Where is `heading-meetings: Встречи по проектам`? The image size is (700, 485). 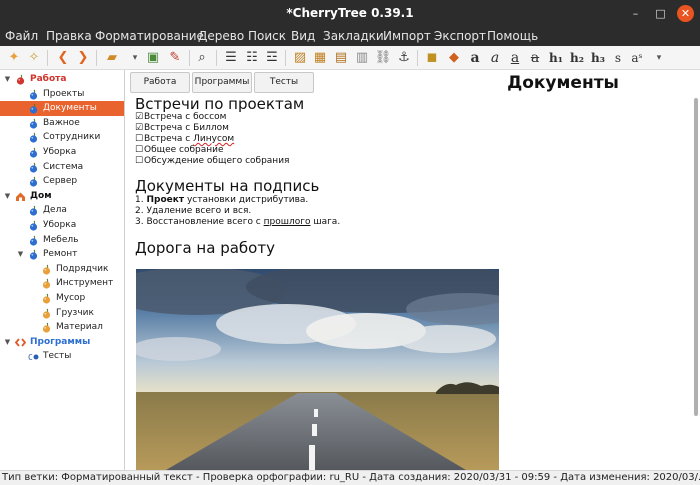 heading-meetings: Встречи по проектам is located at coordinates (220, 104).